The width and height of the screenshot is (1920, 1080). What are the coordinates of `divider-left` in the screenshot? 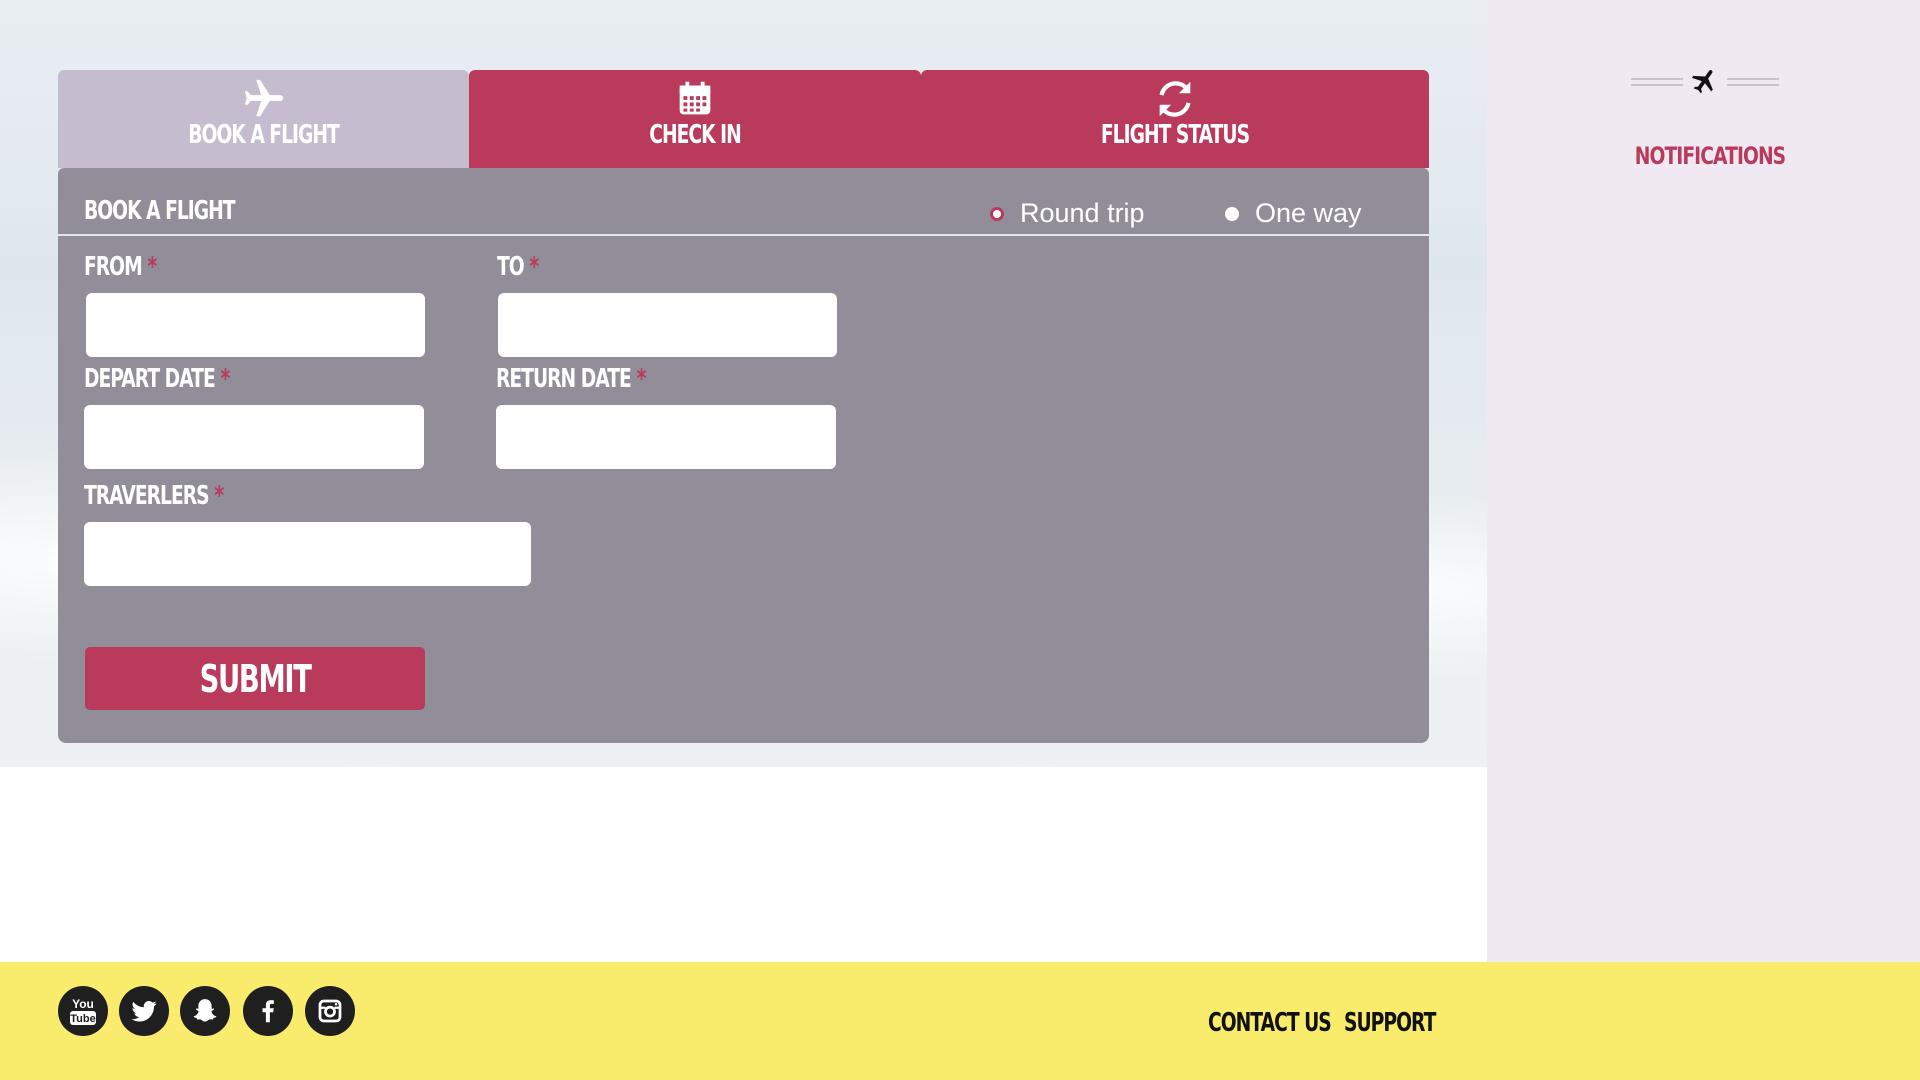 It's located at (1657, 82).